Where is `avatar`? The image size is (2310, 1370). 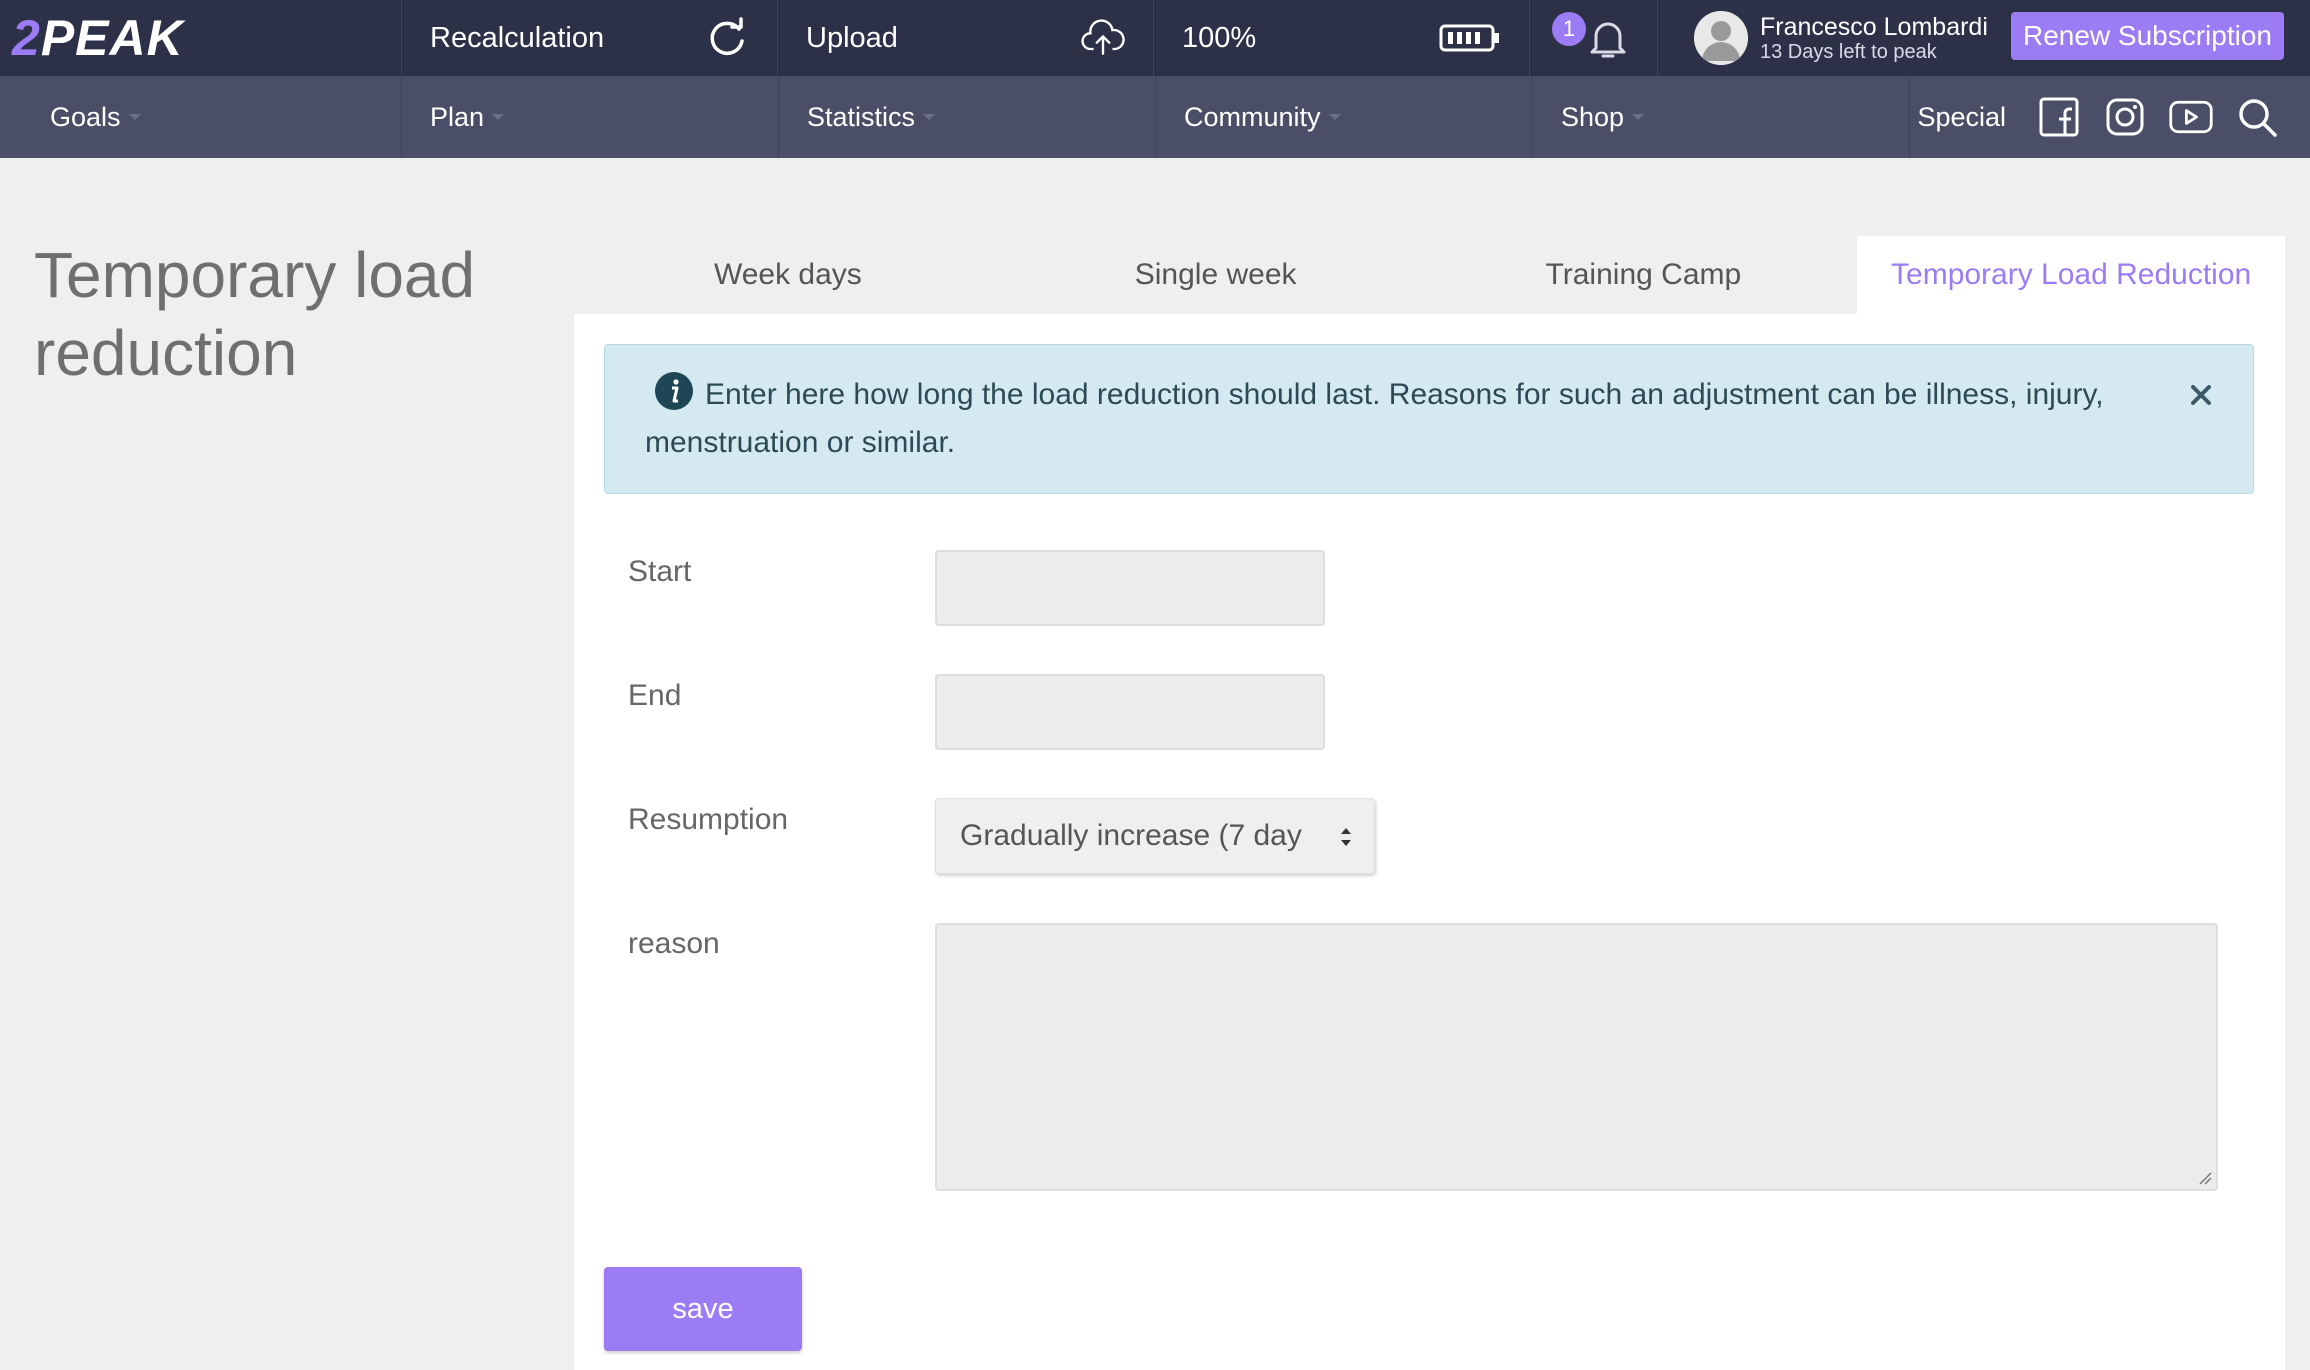 avatar is located at coordinates (1721, 38).